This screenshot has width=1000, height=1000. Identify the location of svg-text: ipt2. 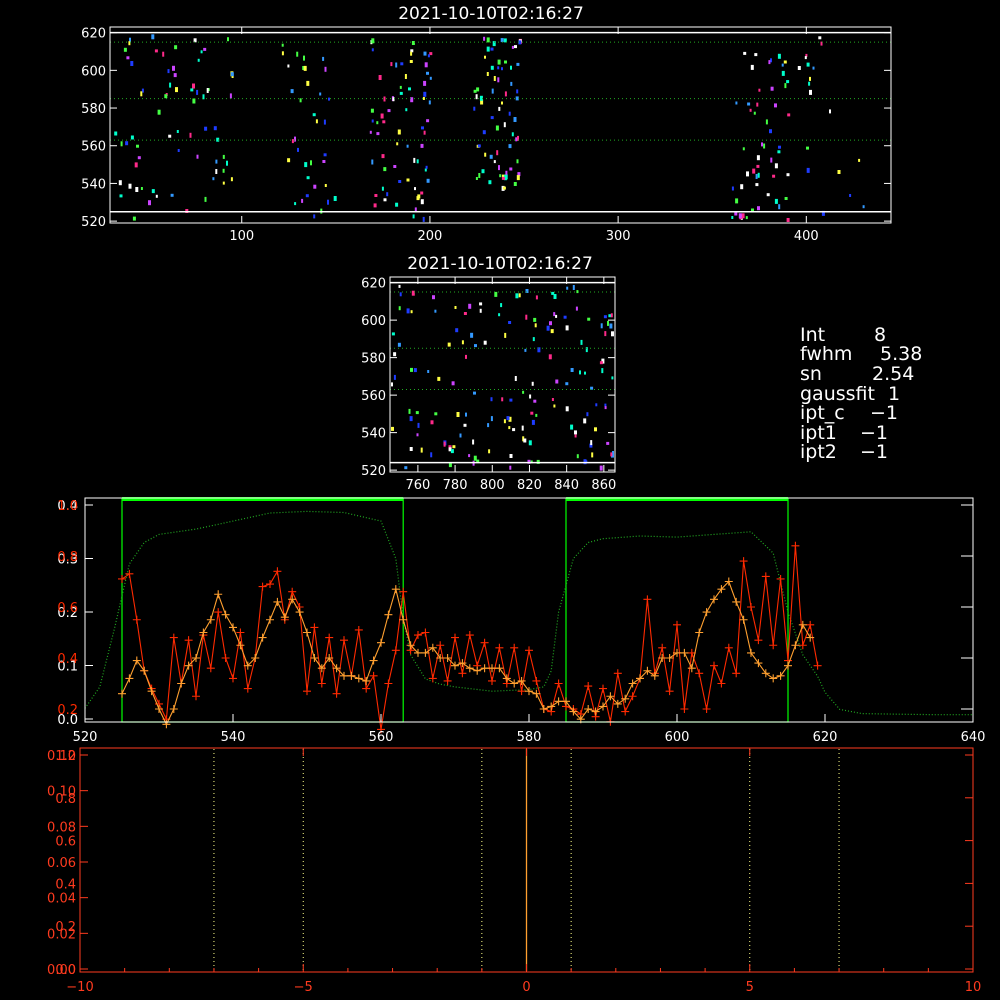
(818, 452).